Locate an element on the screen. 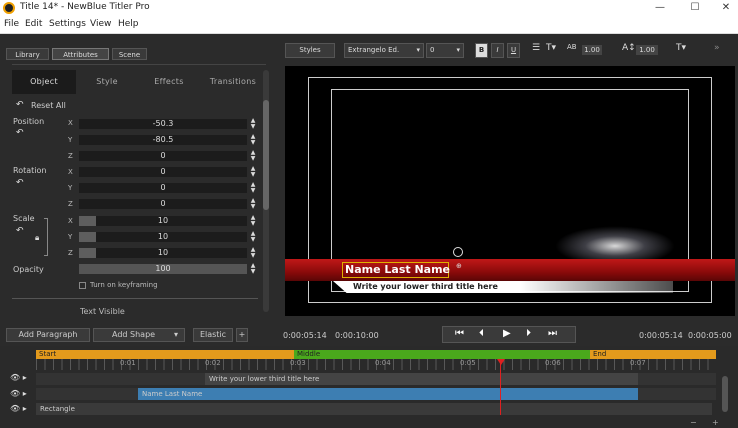  scale-y-spinner: ▲ ▼ is located at coordinates (253, 237).